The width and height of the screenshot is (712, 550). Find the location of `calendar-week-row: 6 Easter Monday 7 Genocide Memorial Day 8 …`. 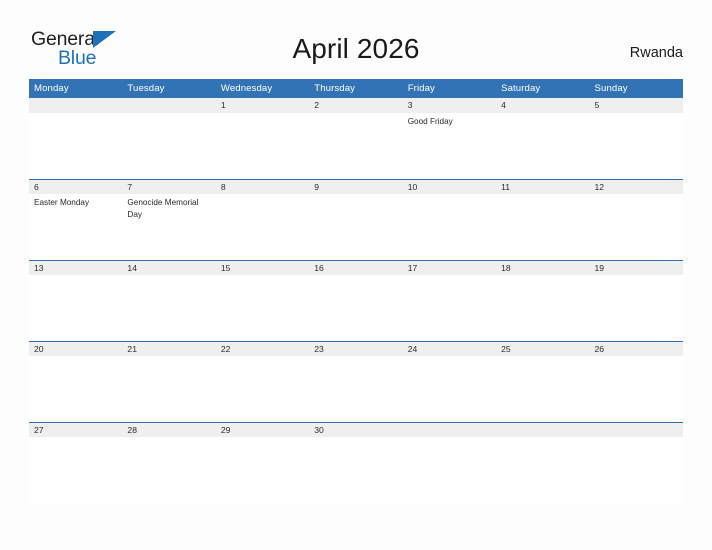

calendar-week-row: 6 Easter Monday 7 Genocide Memorial Day 8 … is located at coordinates (356, 219).